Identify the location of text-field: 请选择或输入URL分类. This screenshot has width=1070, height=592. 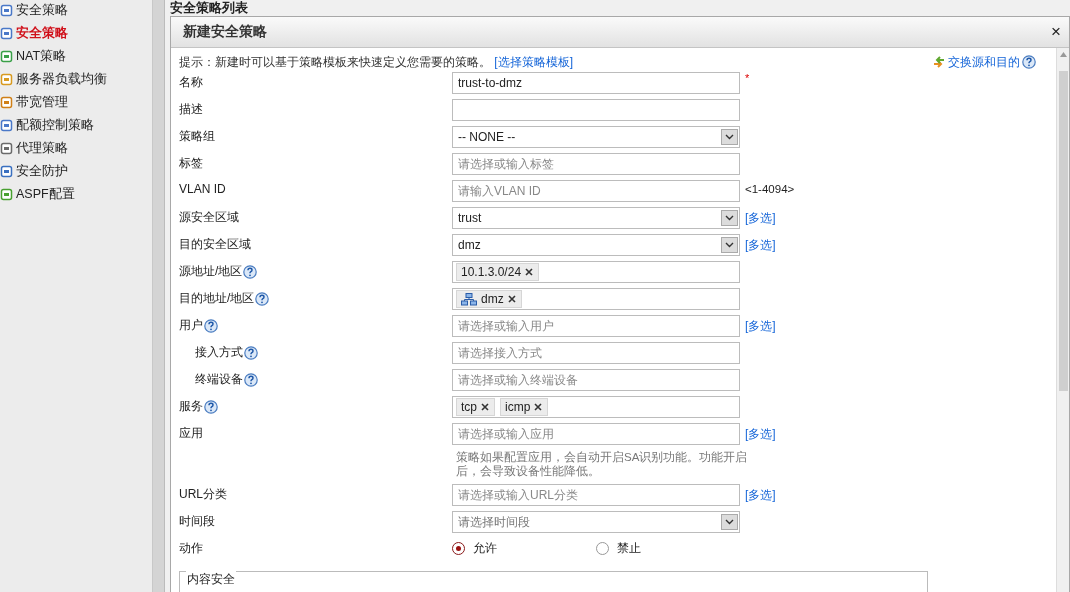
(596, 495).